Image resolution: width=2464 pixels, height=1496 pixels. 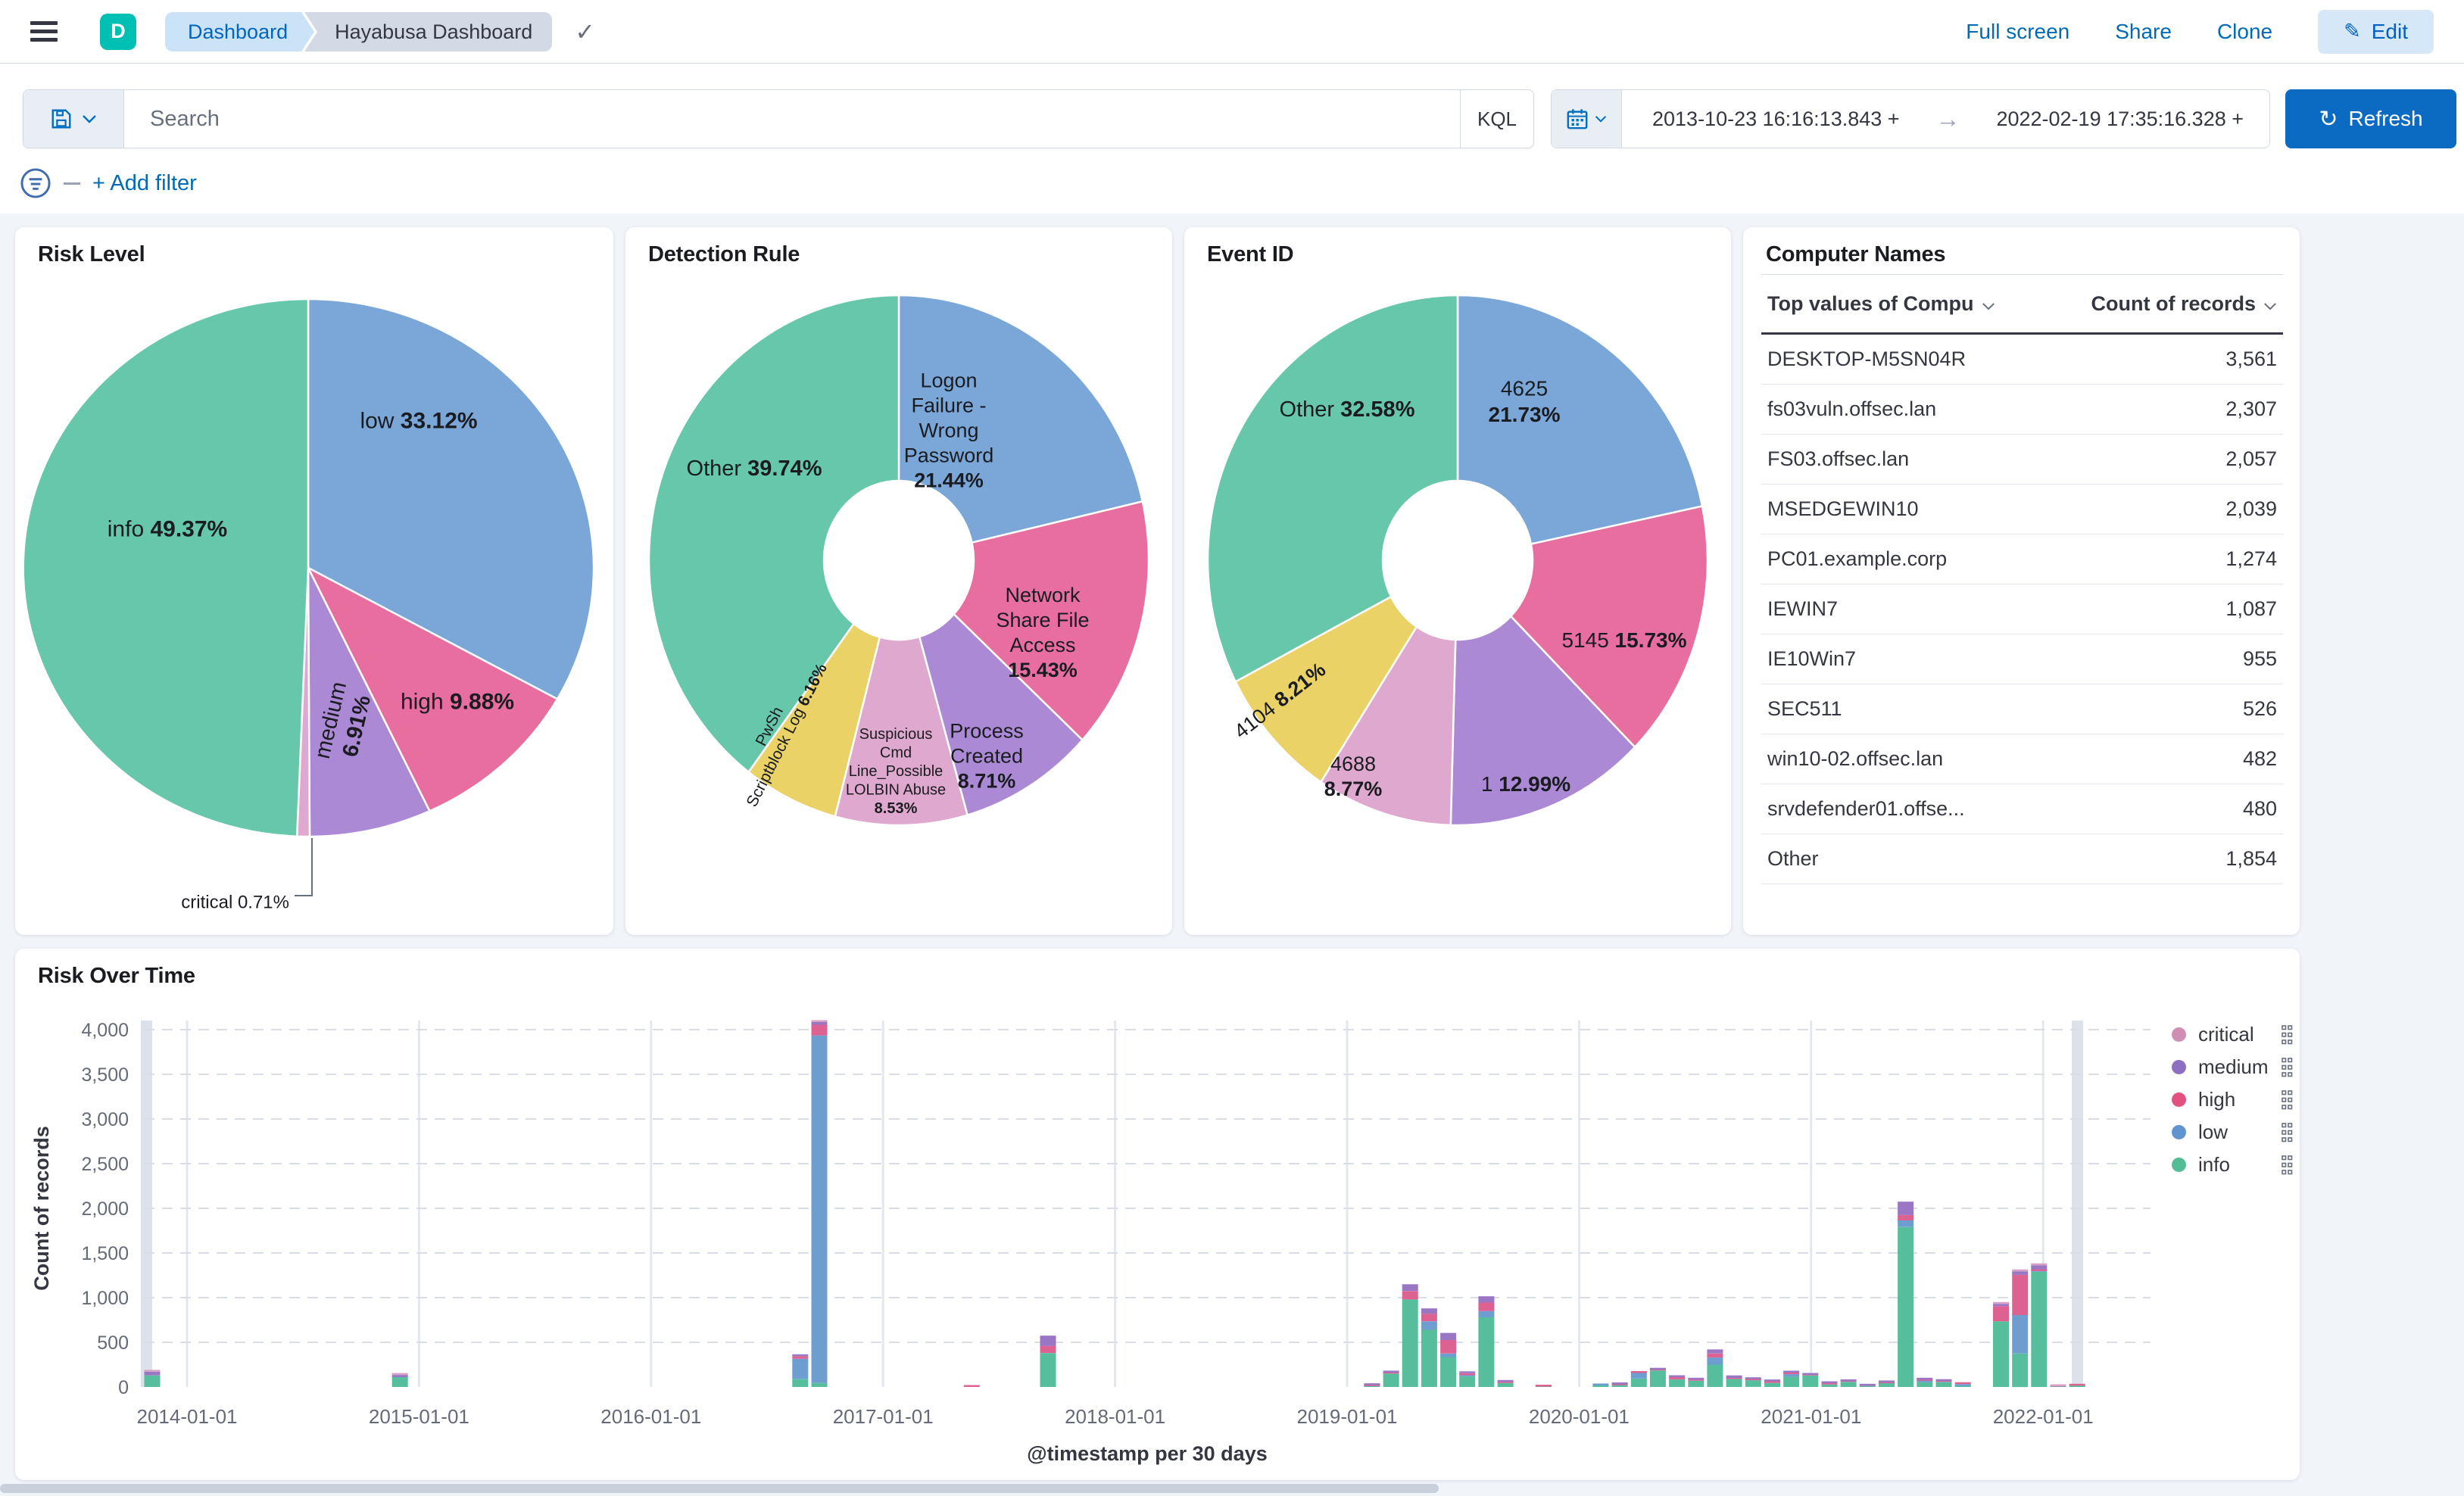 I want to click on column-header-count: Count of records, so click(x=2165, y=304).